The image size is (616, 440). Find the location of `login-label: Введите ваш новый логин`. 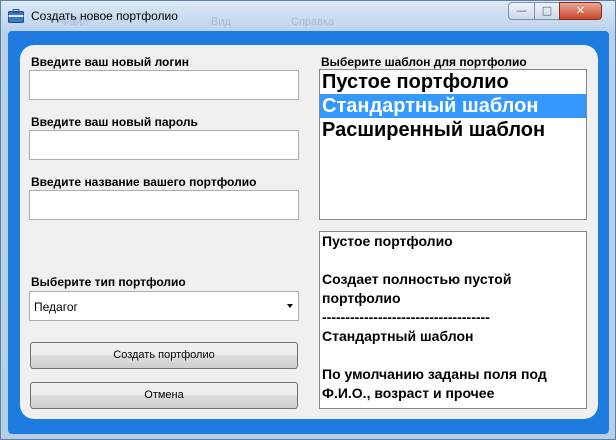

login-label: Введите ваш новый логин is located at coordinates (110, 62).